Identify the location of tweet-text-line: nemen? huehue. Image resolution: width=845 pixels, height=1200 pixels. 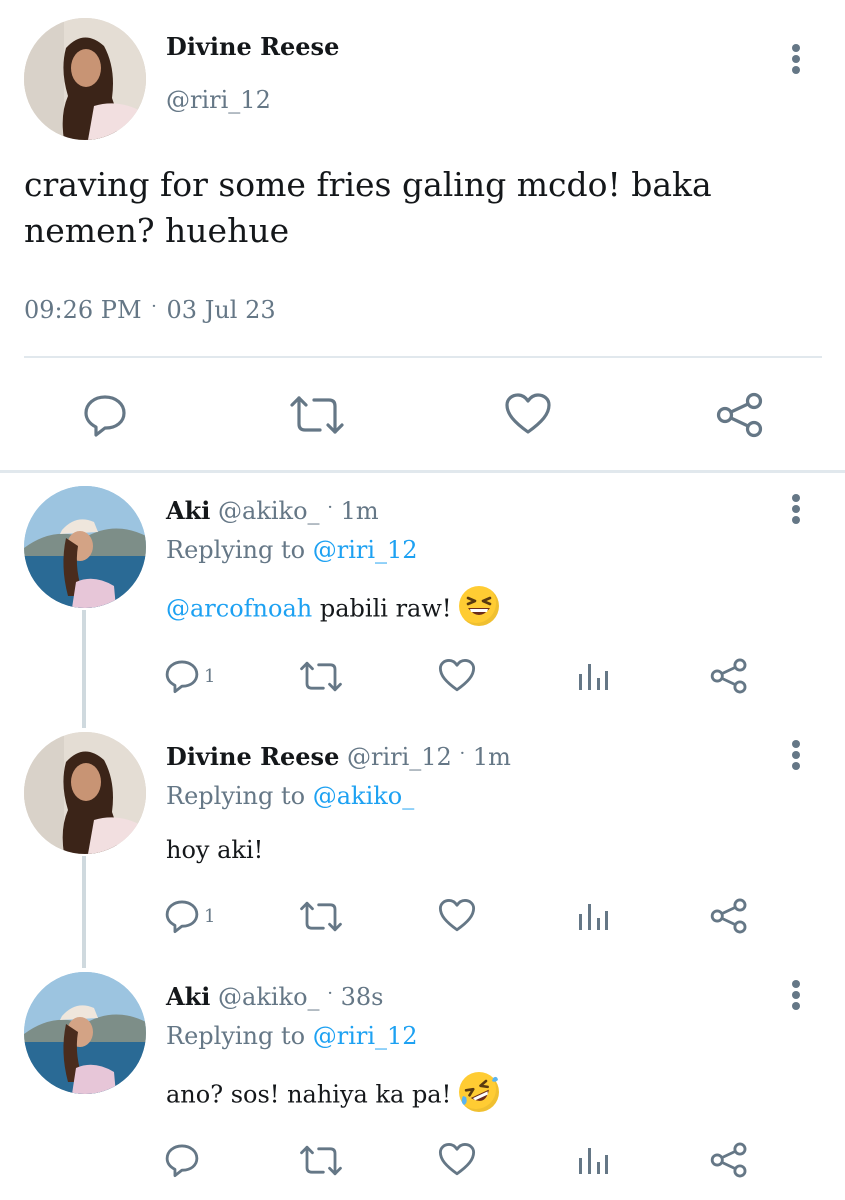
(157, 230).